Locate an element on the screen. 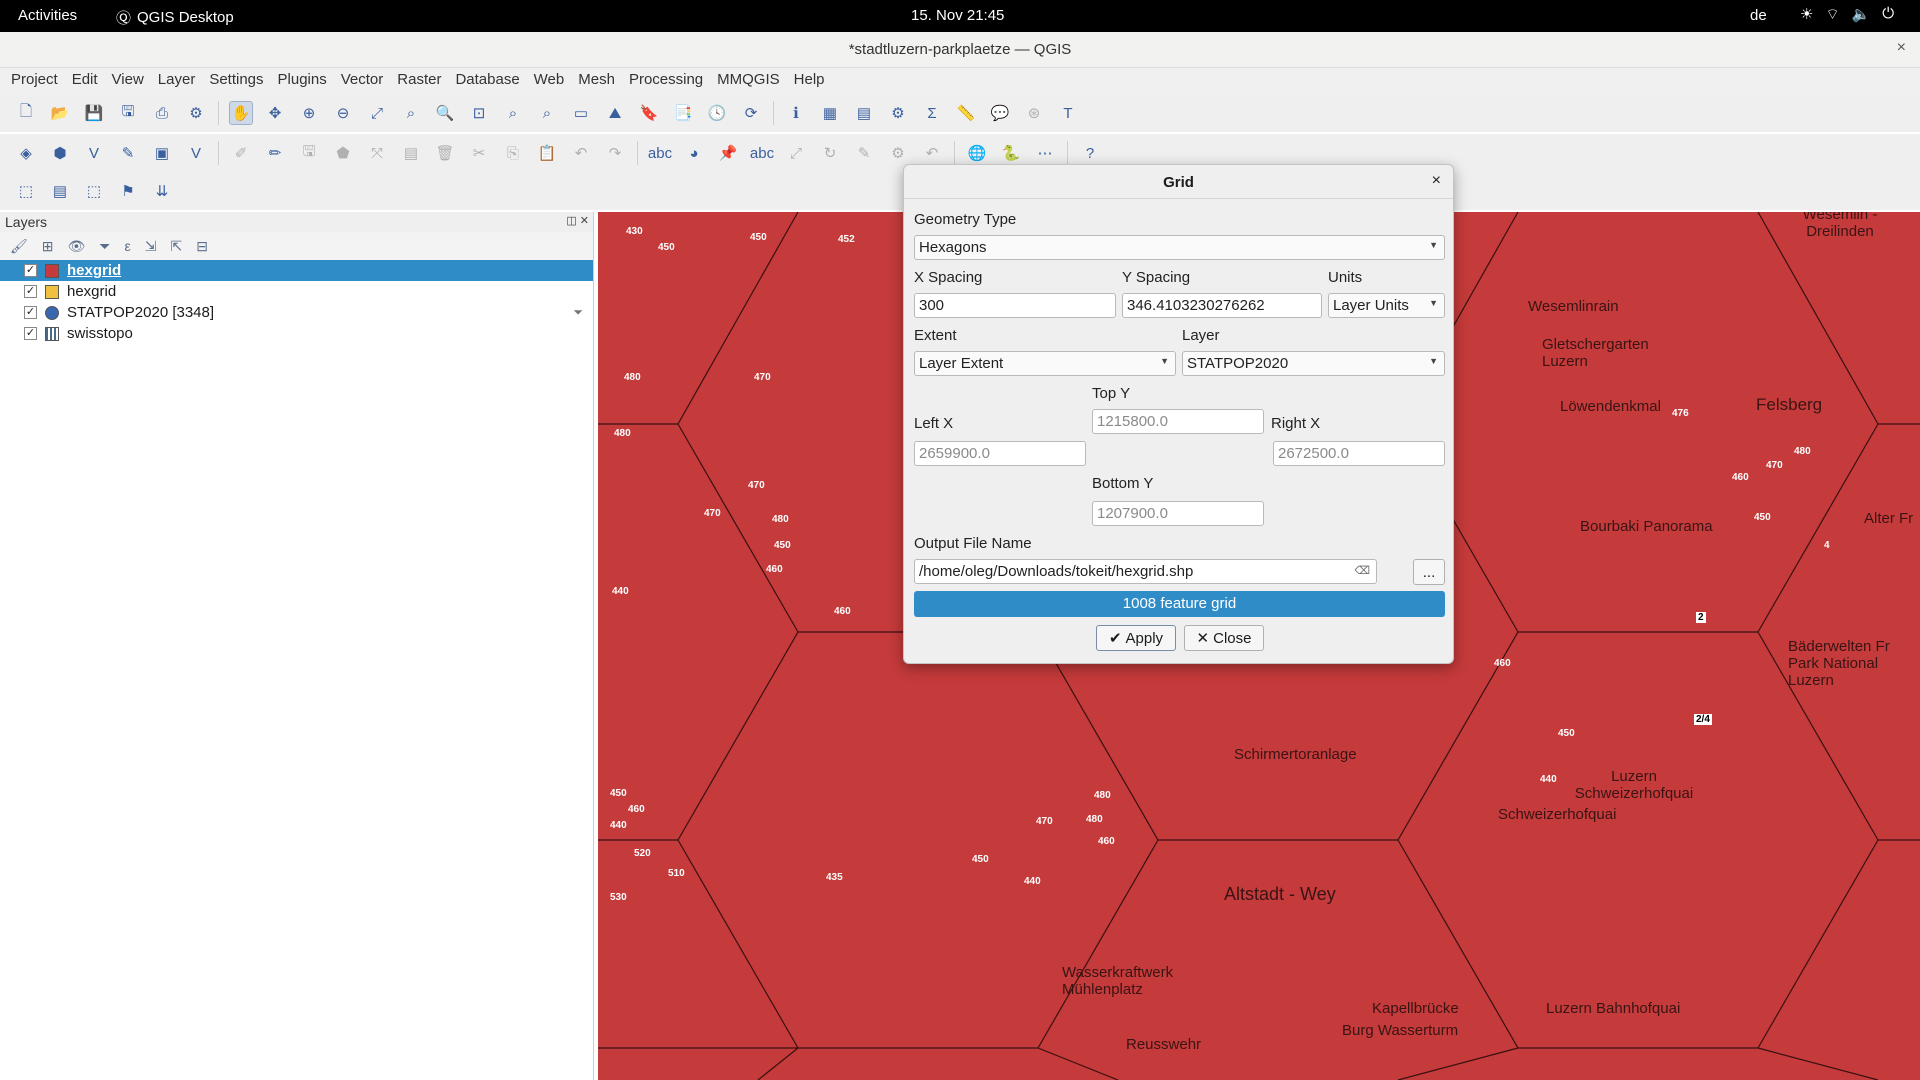  filter-expression-icon: ε is located at coordinates (128, 246).